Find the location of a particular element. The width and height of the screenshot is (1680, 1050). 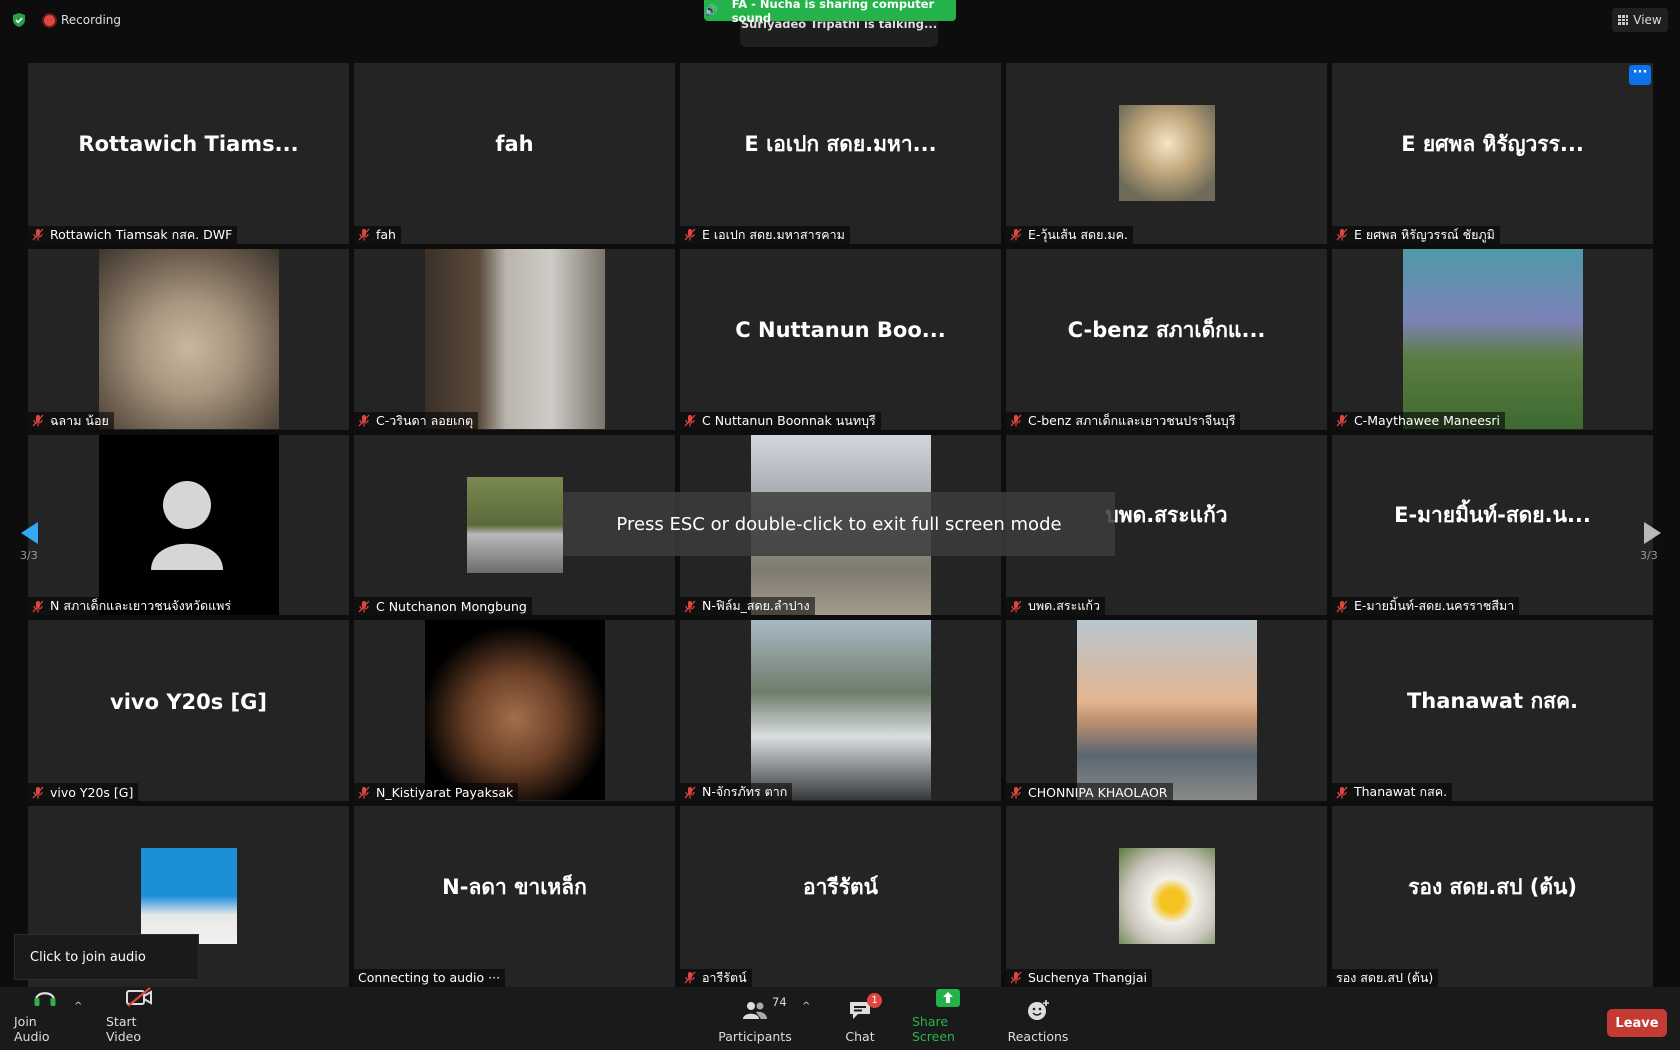

participant-tile: N-ลดา ขาเหล็ก Connecting to audio ··· is located at coordinates (514, 896).